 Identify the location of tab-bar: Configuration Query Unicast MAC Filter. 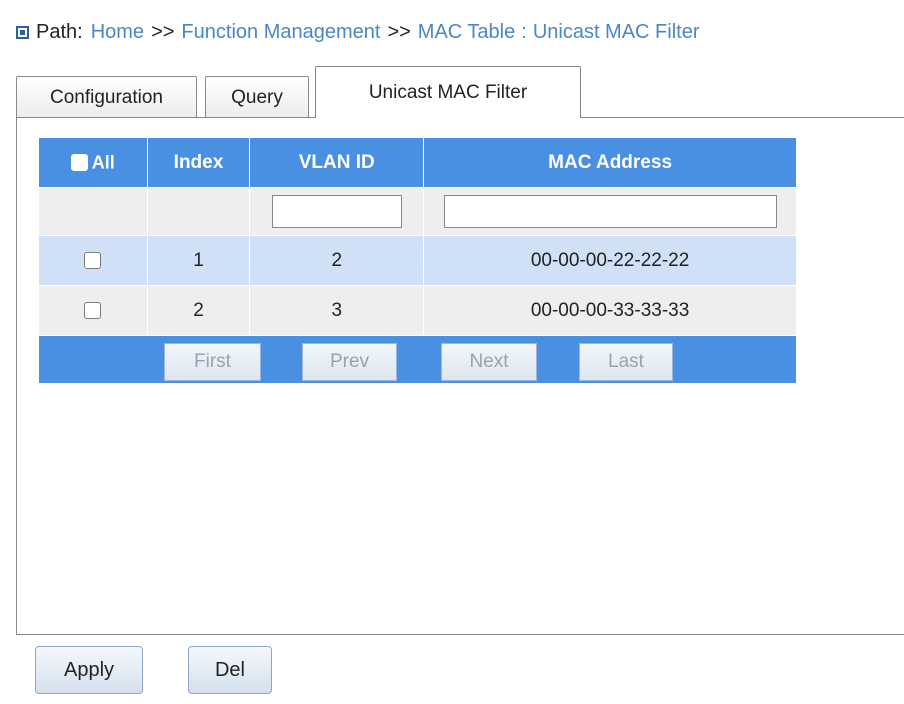
(460, 92).